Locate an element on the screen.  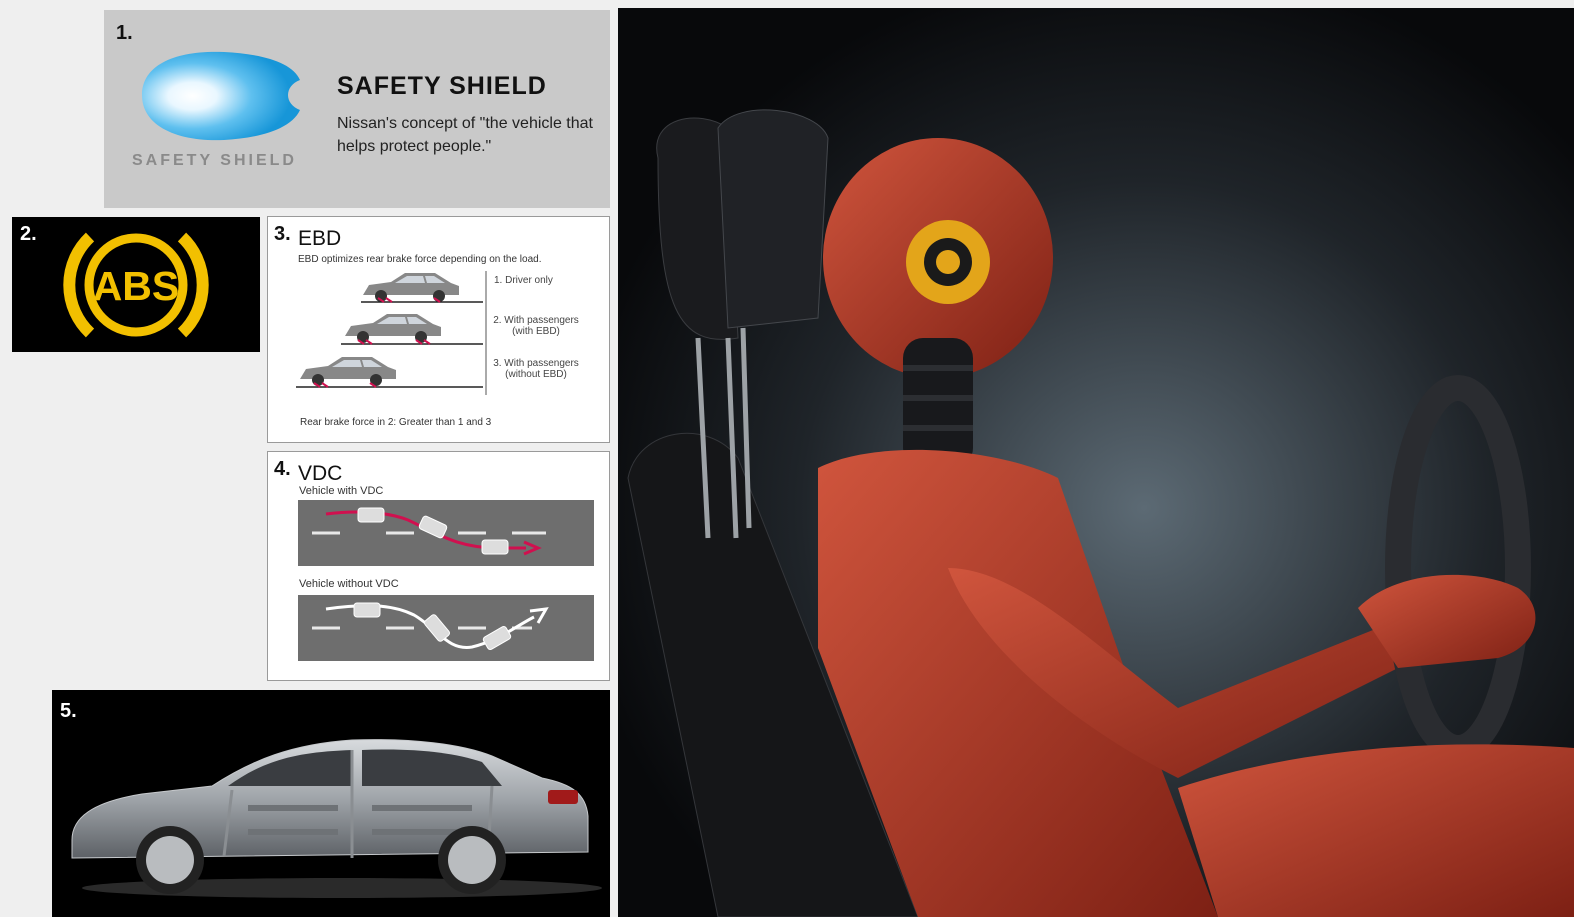
panel-title: EBD is located at coordinates (320, 238).